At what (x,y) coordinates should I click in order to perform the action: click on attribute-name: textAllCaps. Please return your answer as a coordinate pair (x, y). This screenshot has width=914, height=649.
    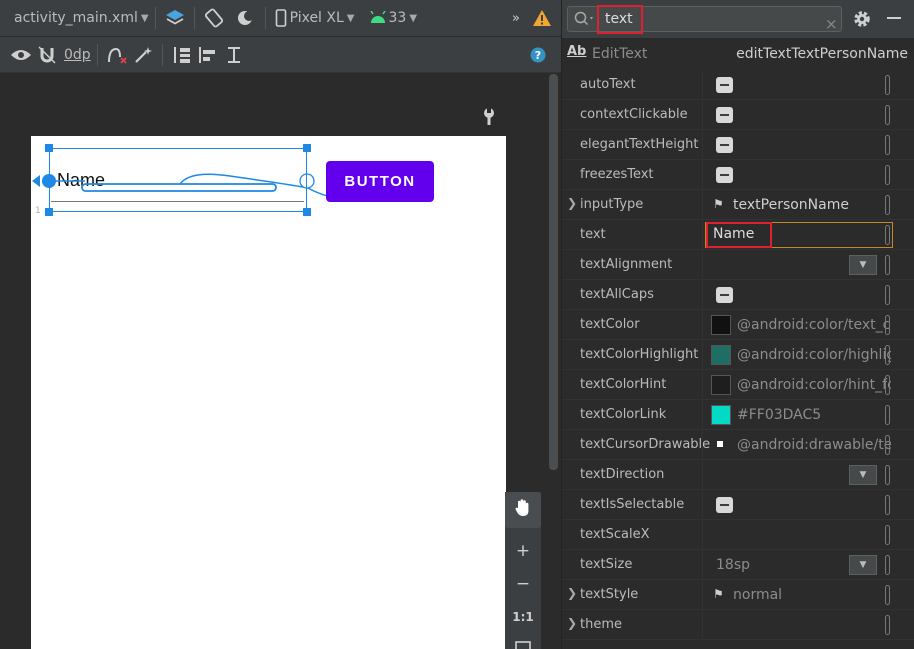
    Looking at the image, I should click on (617, 294).